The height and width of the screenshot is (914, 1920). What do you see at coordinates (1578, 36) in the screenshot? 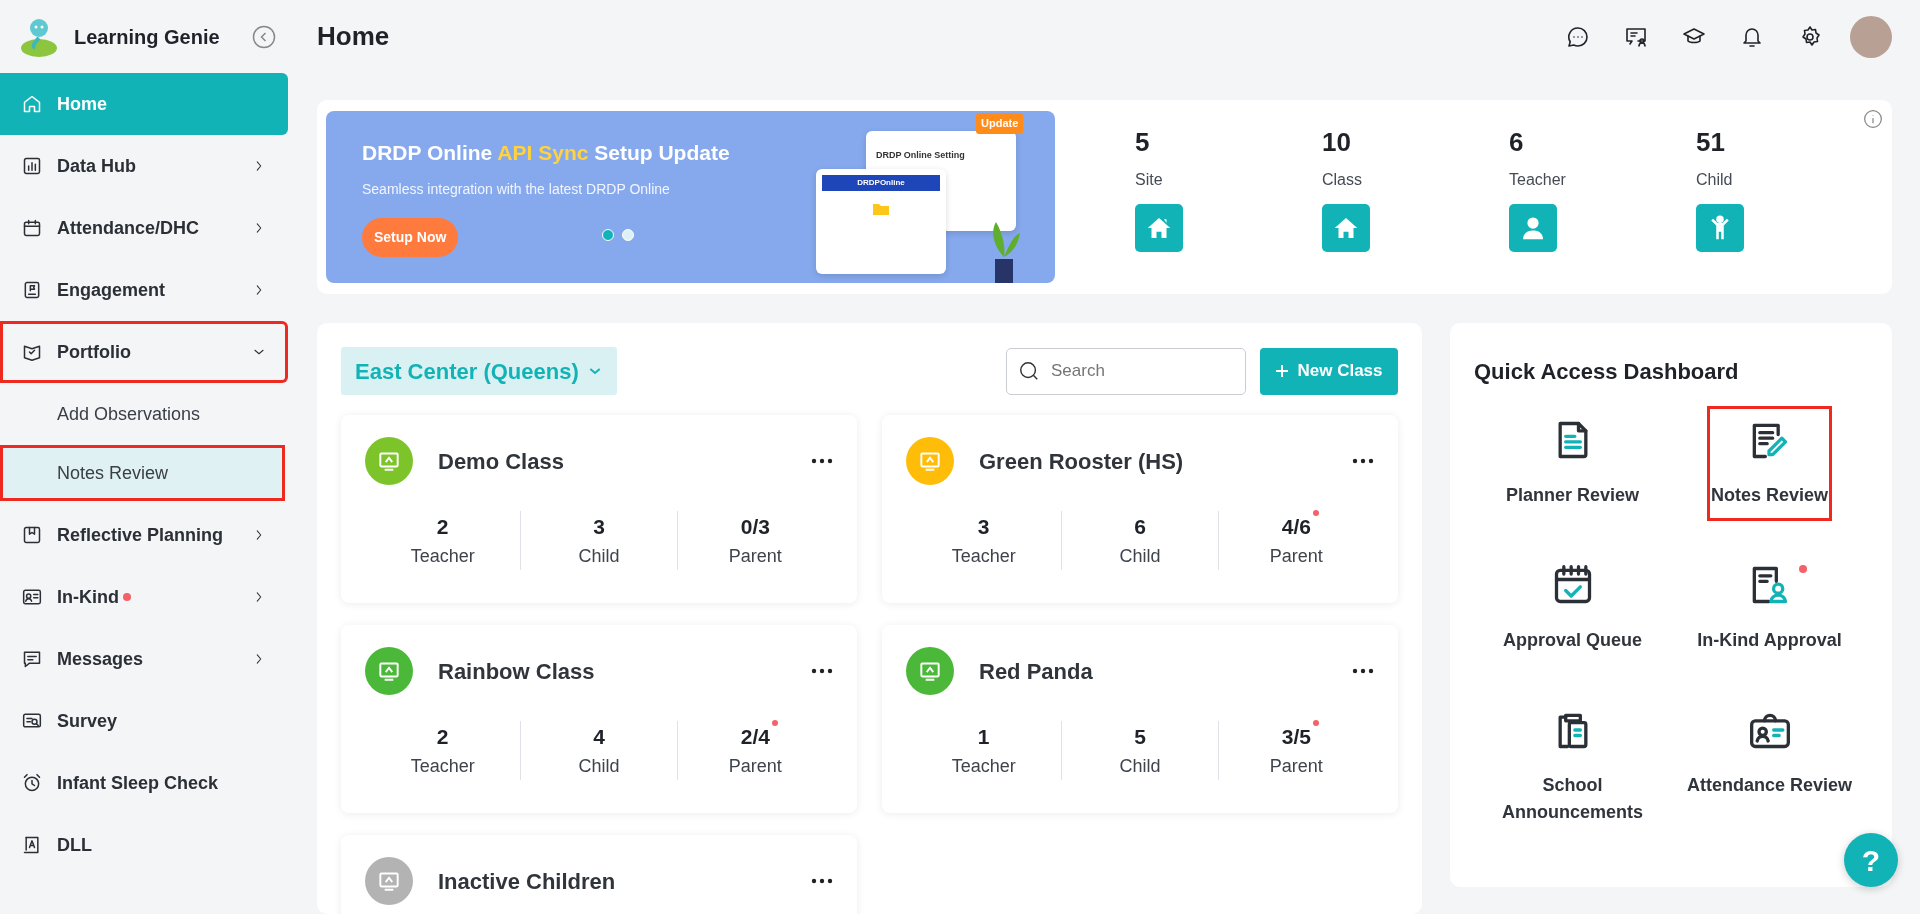
I see `chat-icon` at bounding box center [1578, 36].